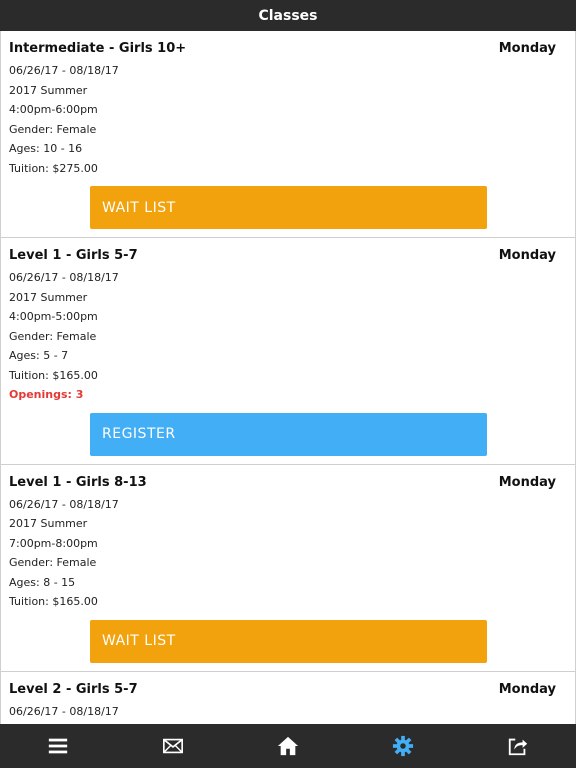  Describe the element at coordinates (53, 543) in the screenshot. I see `class-time: 7:00pm-8:00pm` at that location.